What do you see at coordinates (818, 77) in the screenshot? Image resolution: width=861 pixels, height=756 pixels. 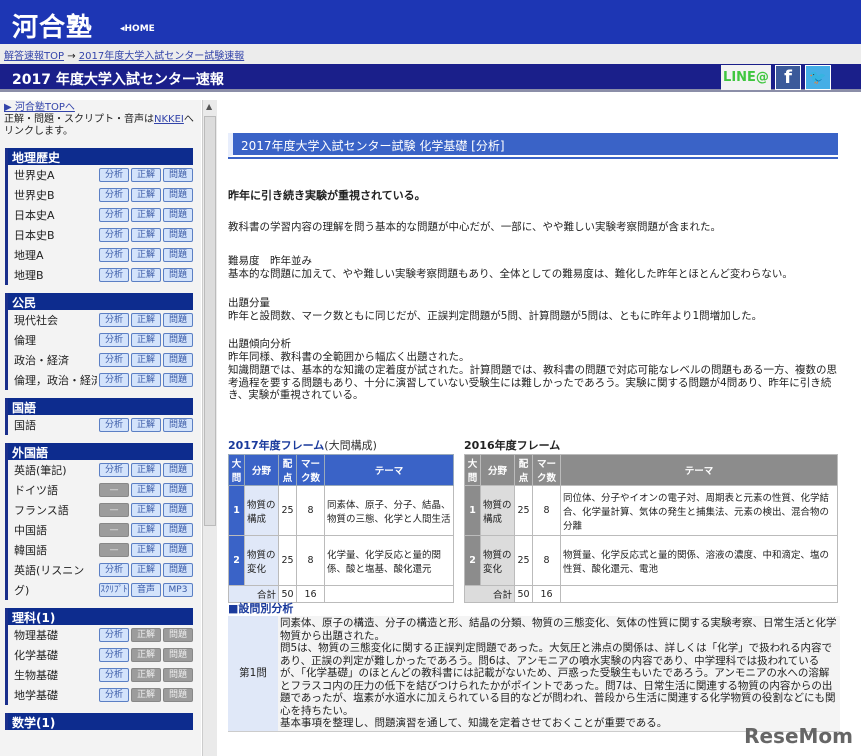 I see `twitter-icon: 🐦` at bounding box center [818, 77].